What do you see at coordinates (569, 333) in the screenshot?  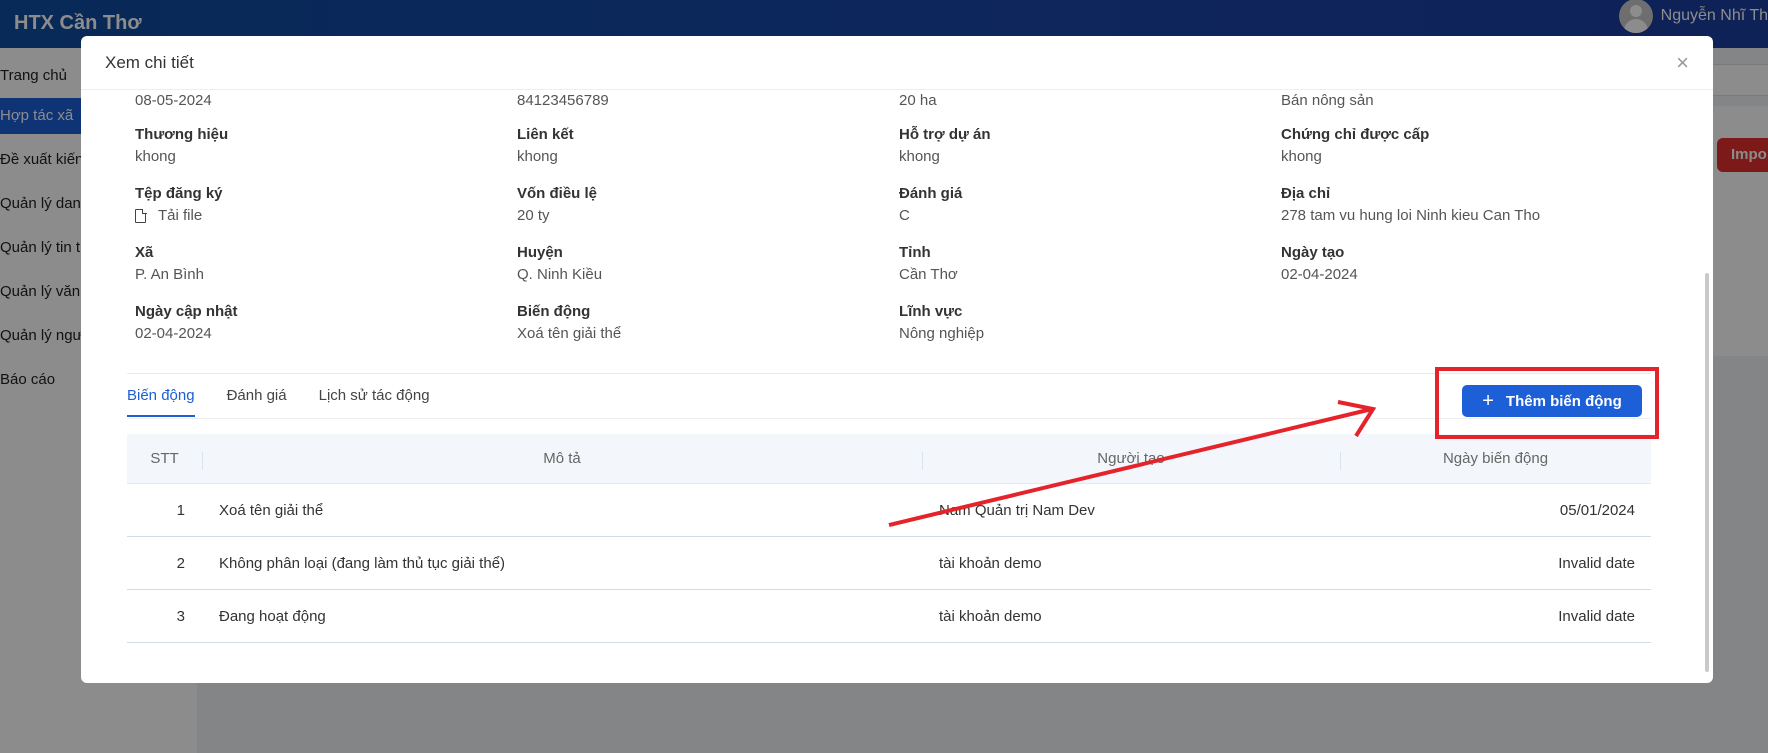 I see `info-value: Xoá tên giải thể` at bounding box center [569, 333].